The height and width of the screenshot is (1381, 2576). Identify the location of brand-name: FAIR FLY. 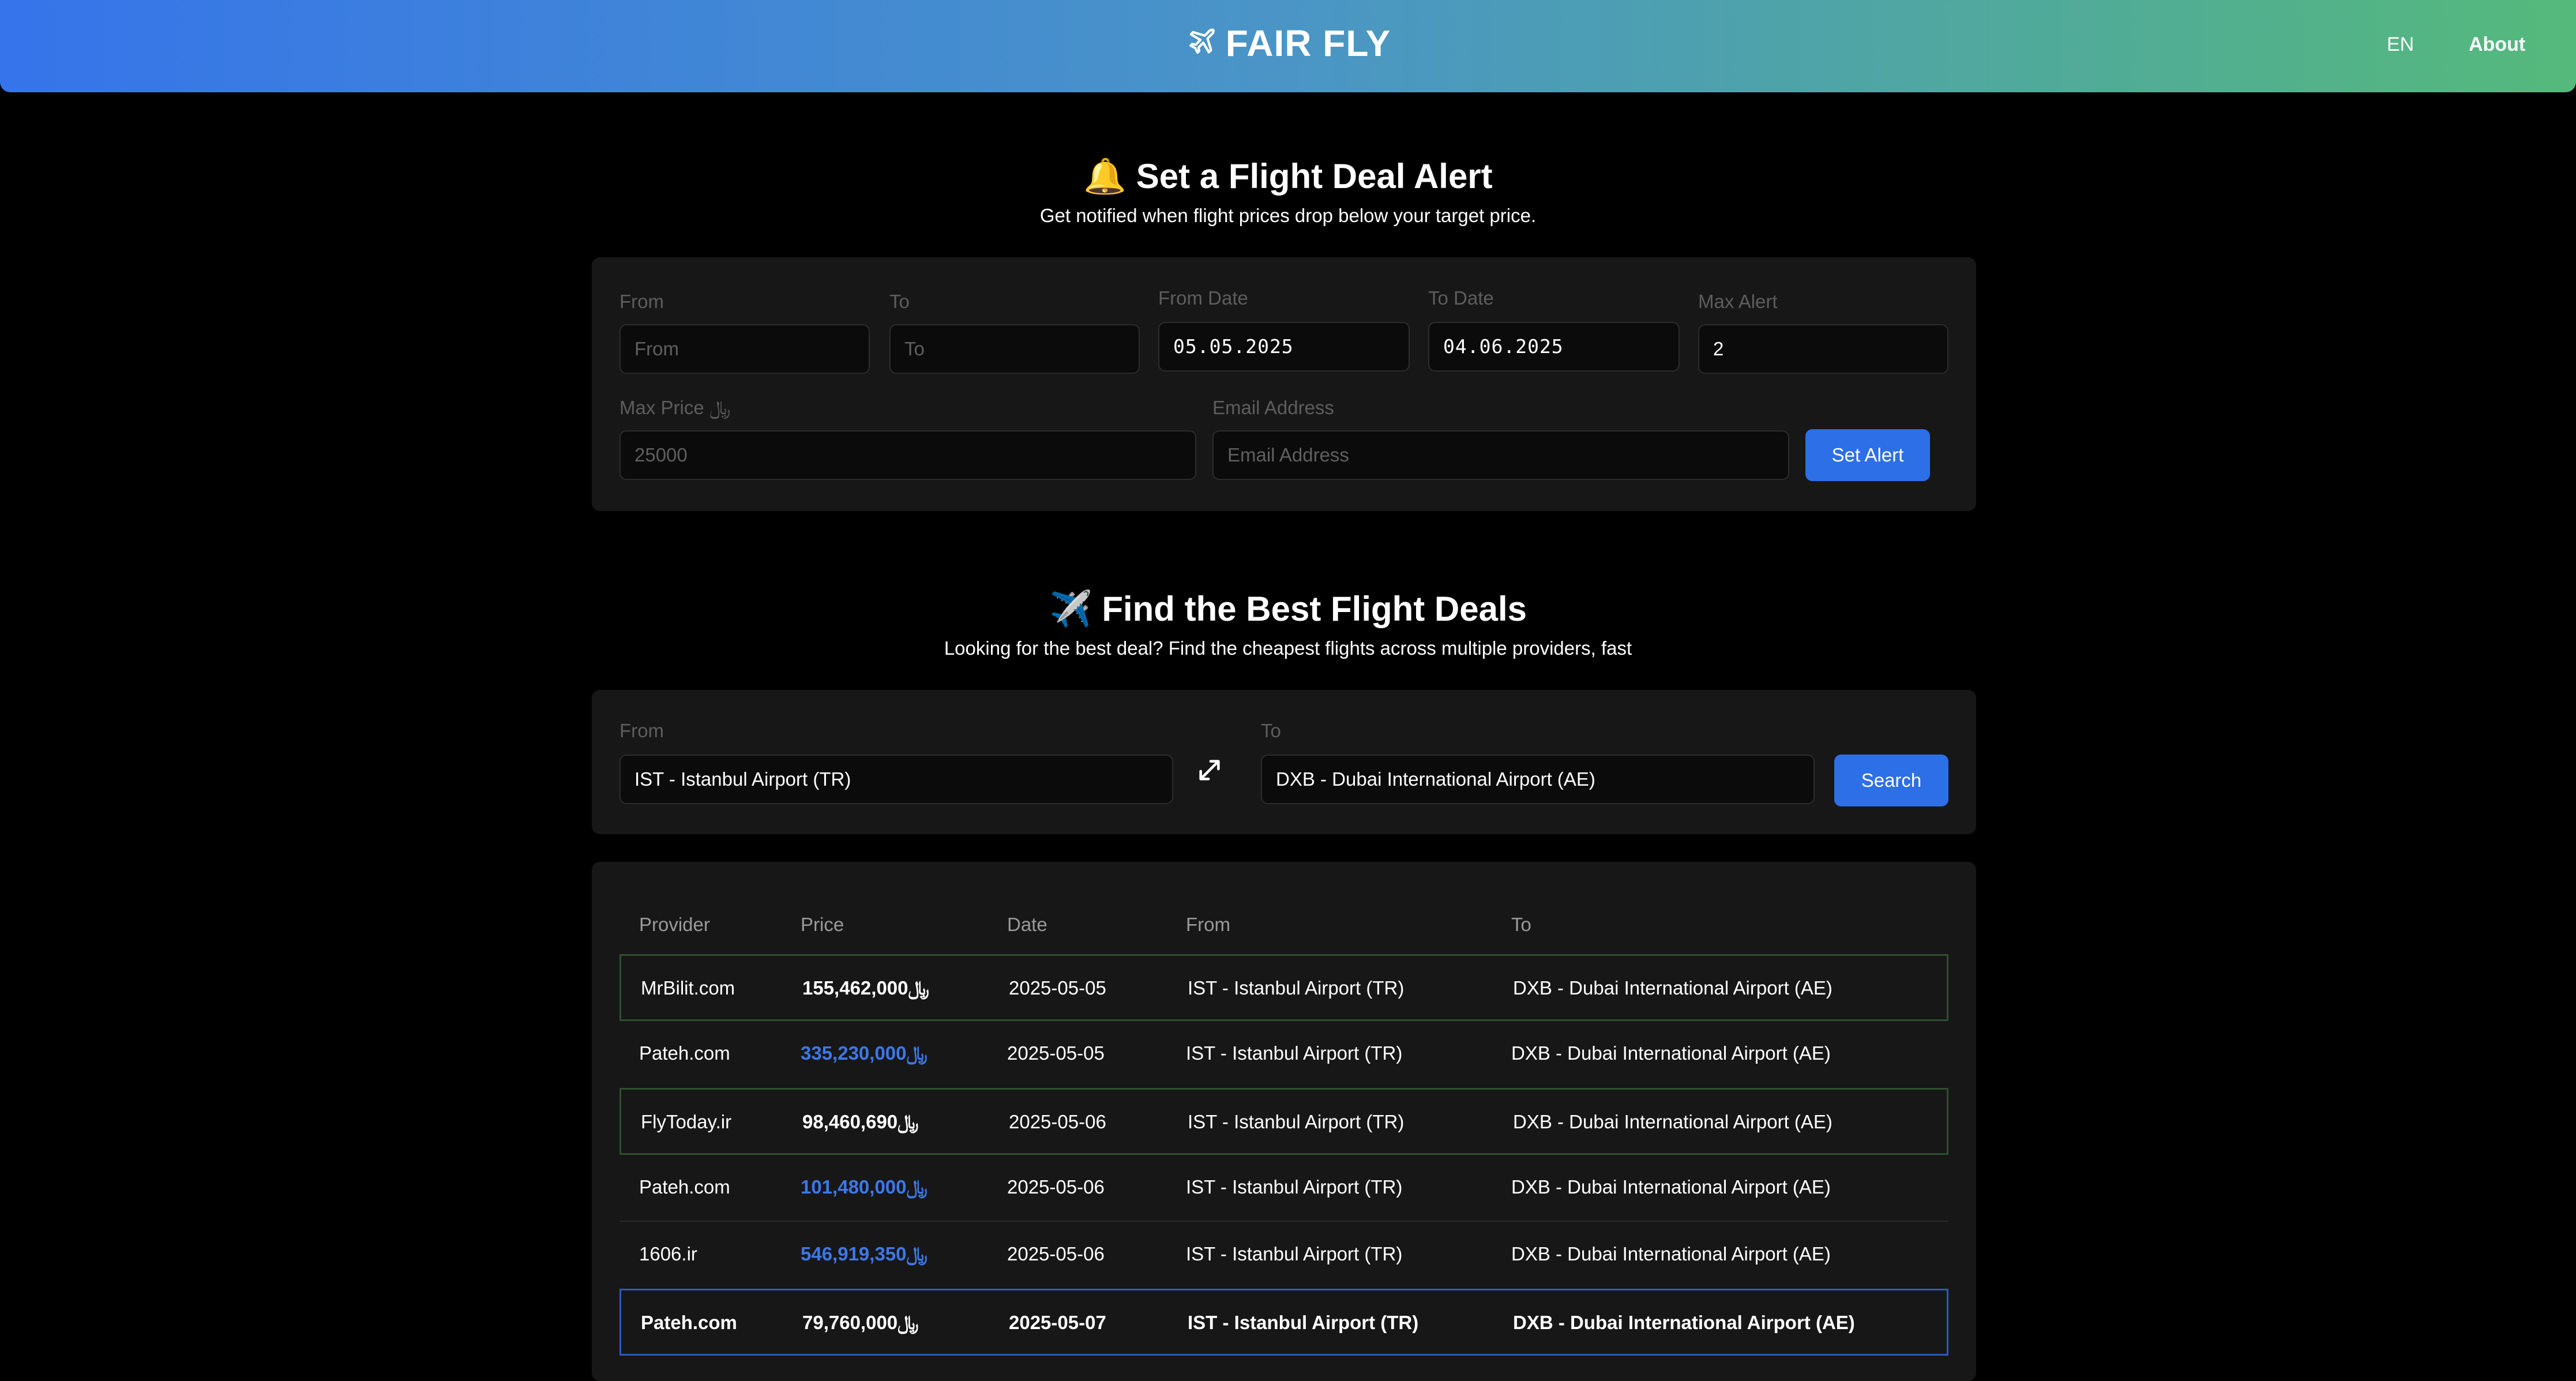
(1308, 43).